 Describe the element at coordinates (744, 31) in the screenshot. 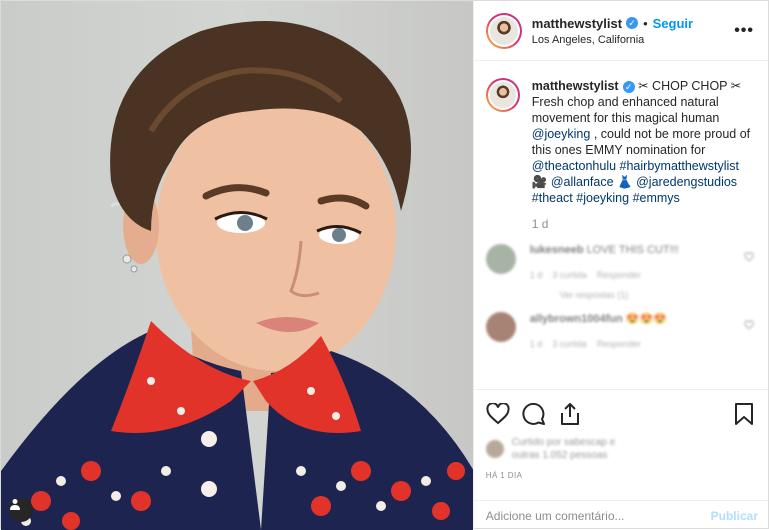

I see `more-options-icon: •••` at that location.